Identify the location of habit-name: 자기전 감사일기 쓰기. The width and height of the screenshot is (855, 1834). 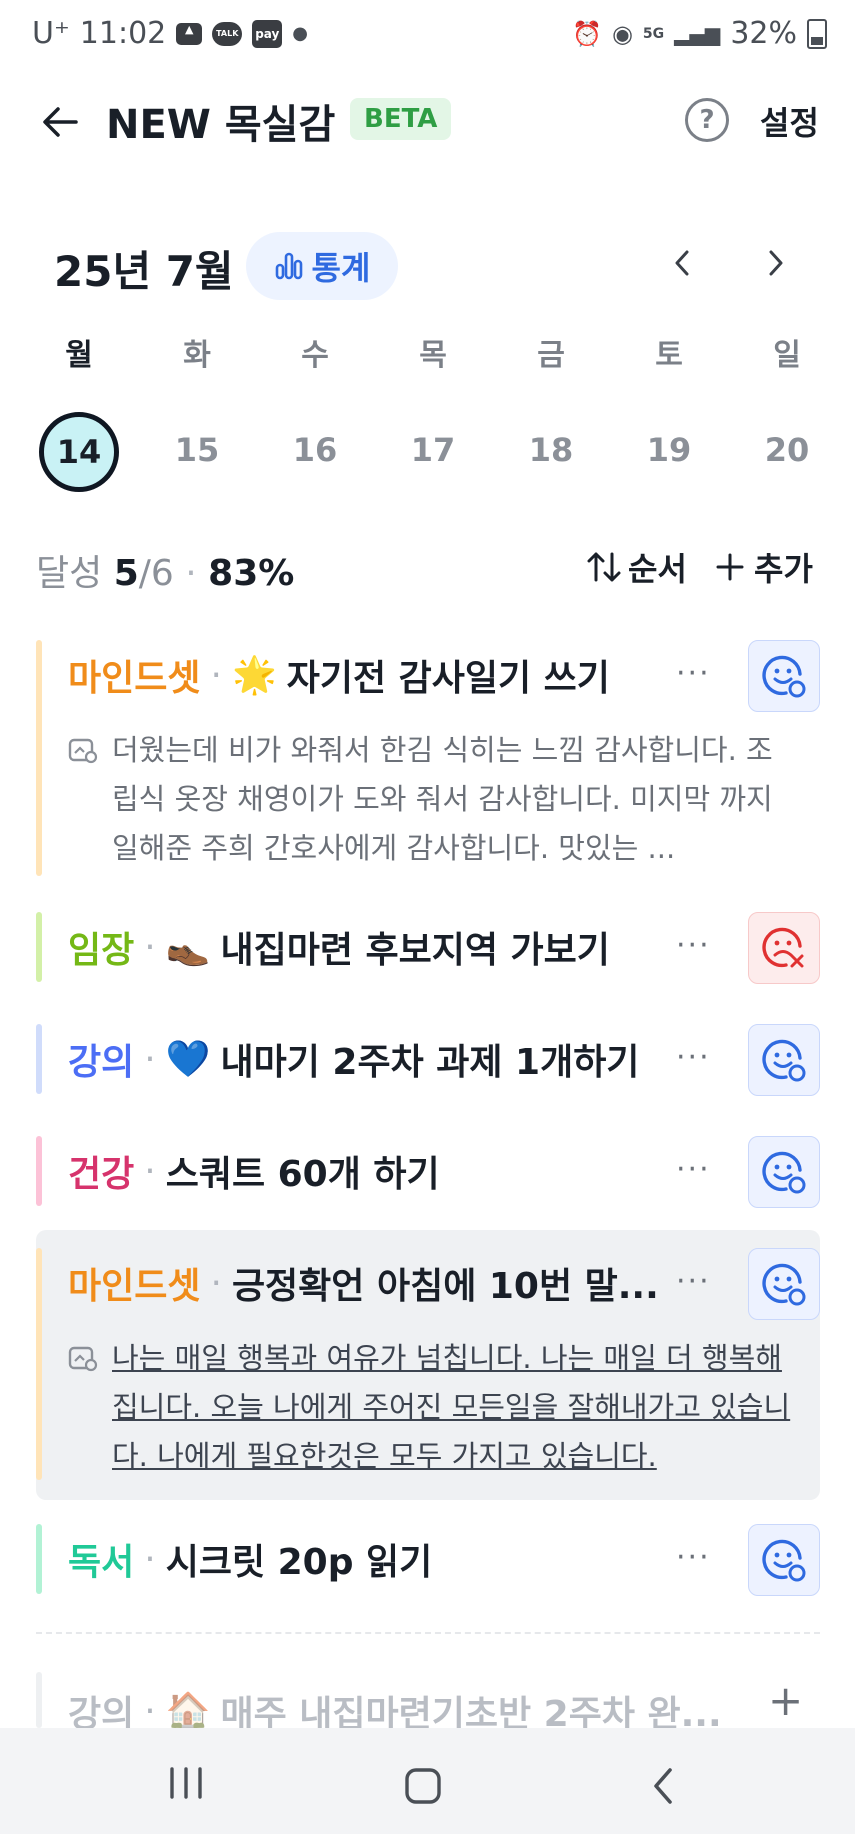
(448, 678).